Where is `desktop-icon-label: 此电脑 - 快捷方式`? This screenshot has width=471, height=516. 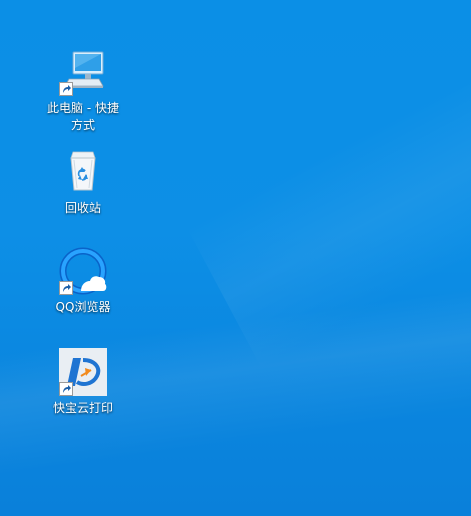
desktop-icon-label: 此电脑 - 快捷方式 is located at coordinates (83, 116).